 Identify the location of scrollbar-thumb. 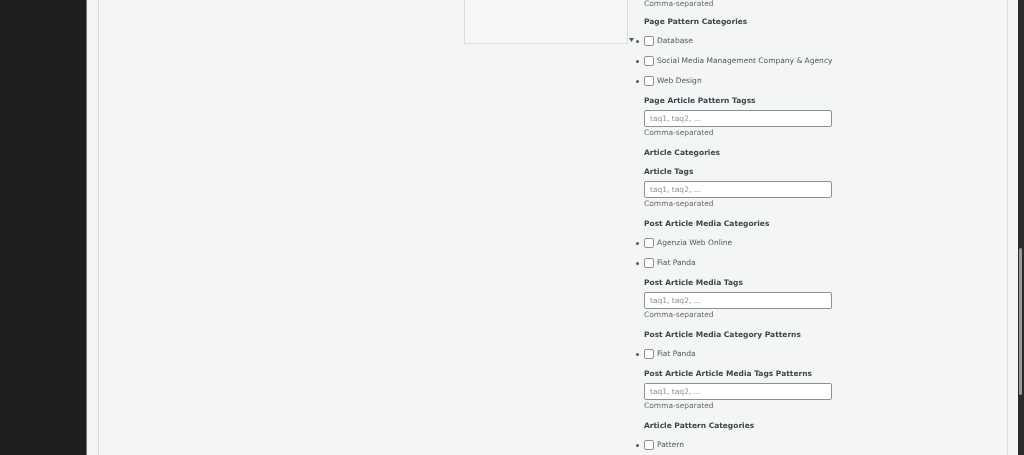
(1020, 321).